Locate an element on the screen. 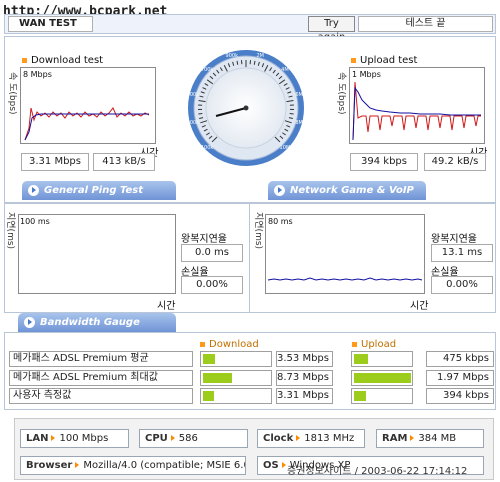 The height and width of the screenshot is (482, 500). ping-loss-field: 0.00% is located at coordinates (212, 285).